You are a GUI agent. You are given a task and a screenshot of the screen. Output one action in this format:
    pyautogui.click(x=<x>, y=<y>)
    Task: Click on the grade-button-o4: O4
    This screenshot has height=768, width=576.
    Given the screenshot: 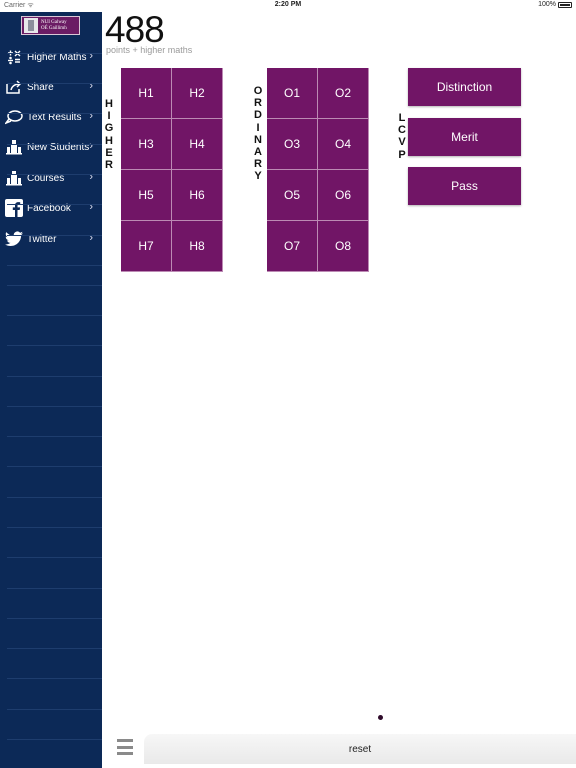 What is the action you would take?
    pyautogui.click(x=343, y=144)
    